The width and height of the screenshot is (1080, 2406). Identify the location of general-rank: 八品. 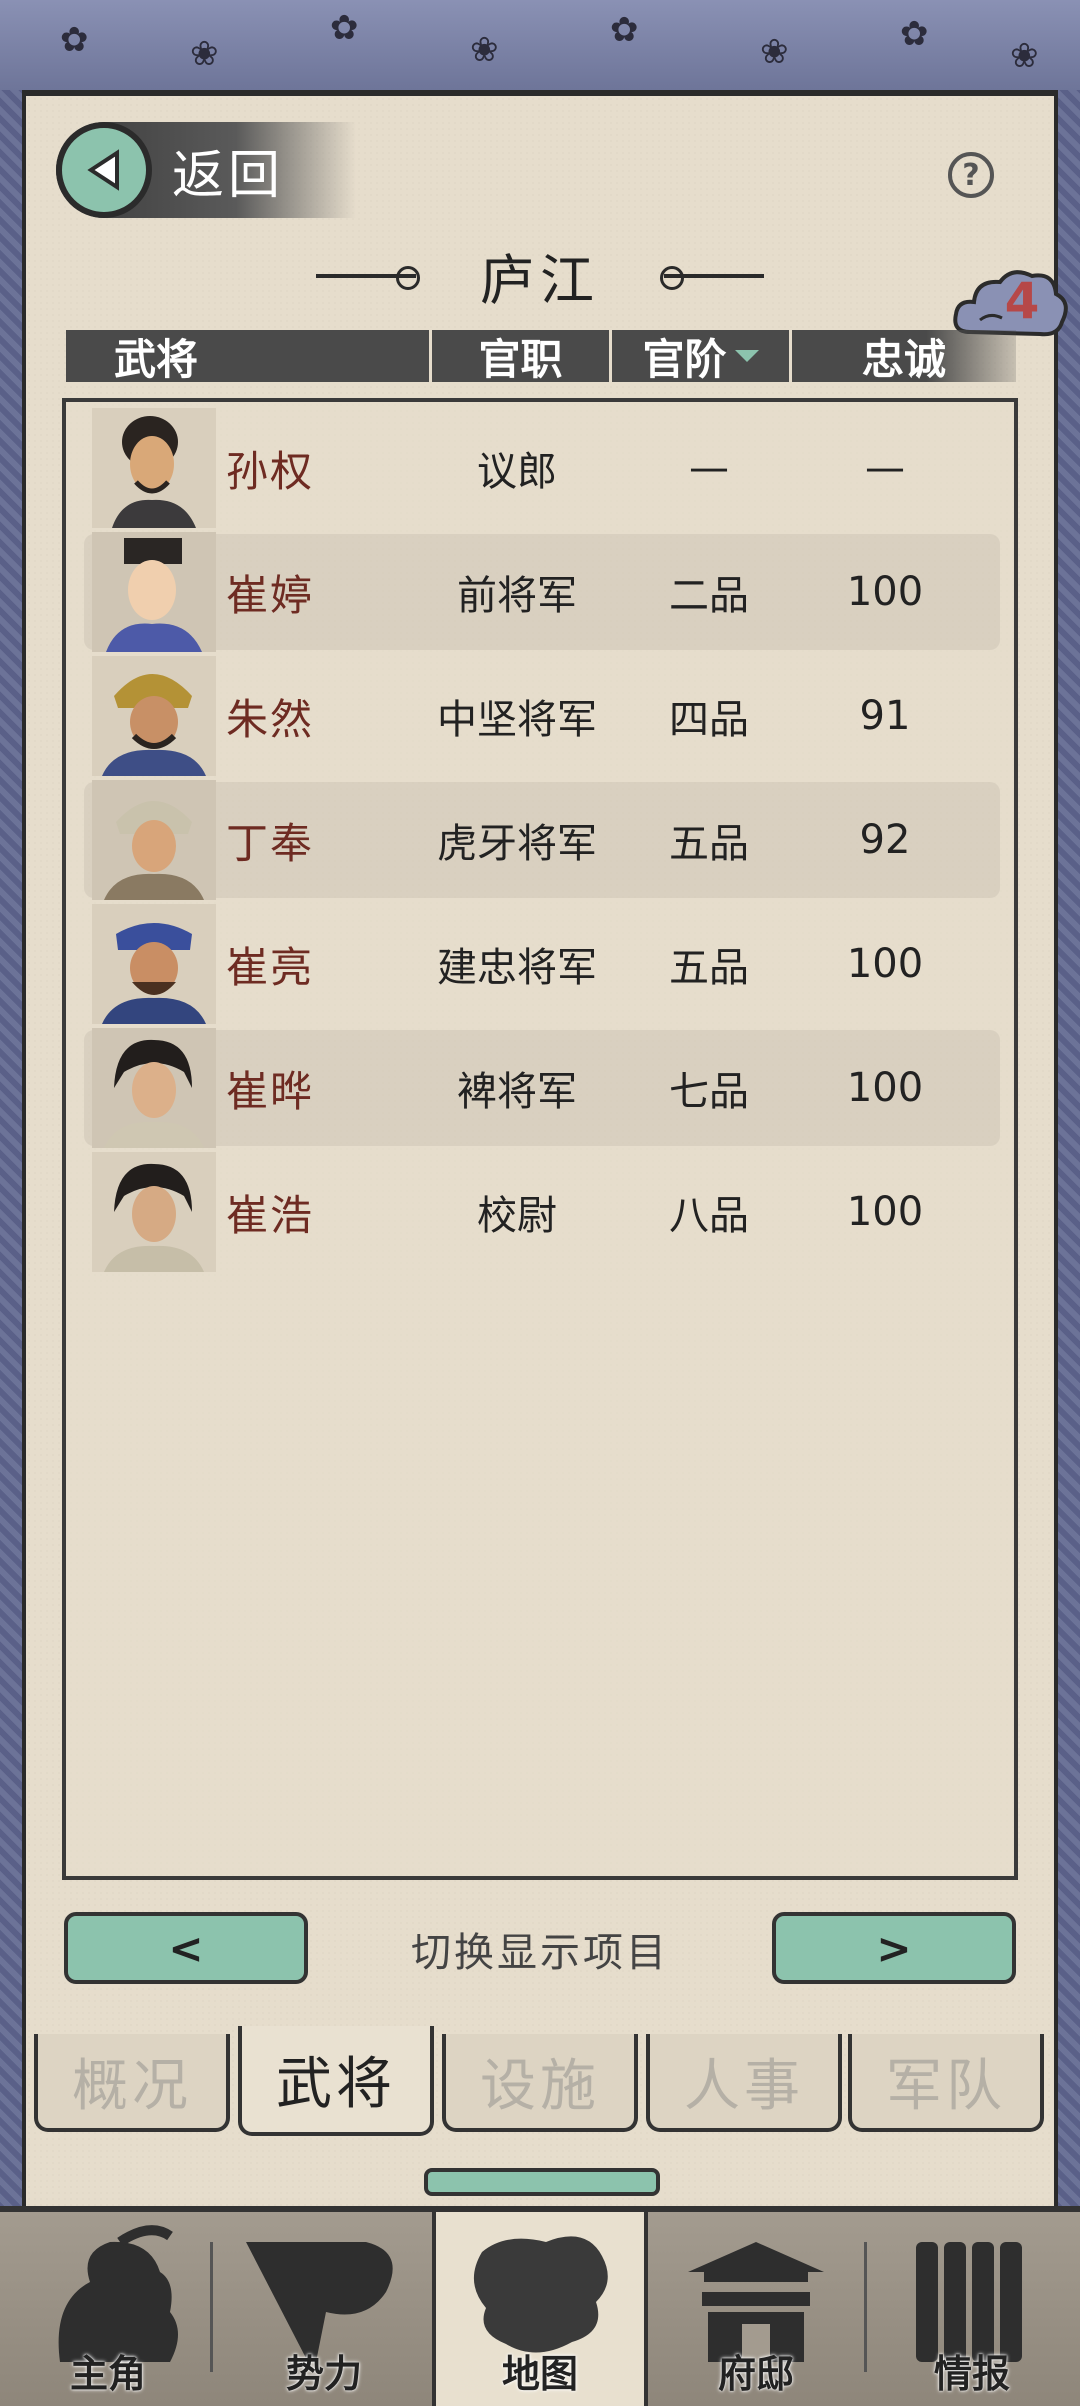
(709, 1216).